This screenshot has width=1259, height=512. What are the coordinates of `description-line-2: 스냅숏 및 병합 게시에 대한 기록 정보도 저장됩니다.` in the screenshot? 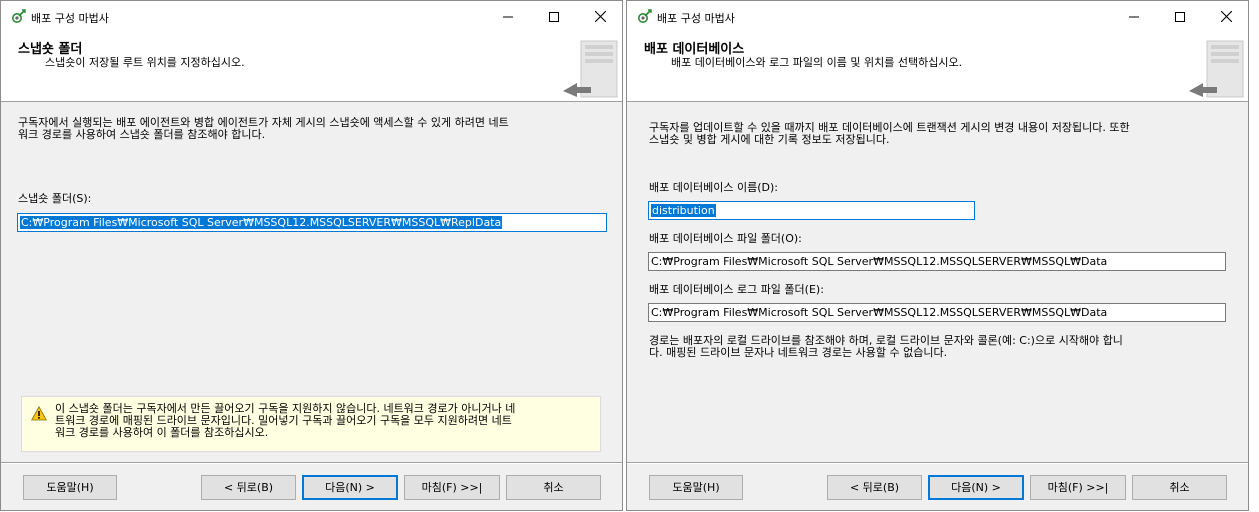 It's located at (769, 139).